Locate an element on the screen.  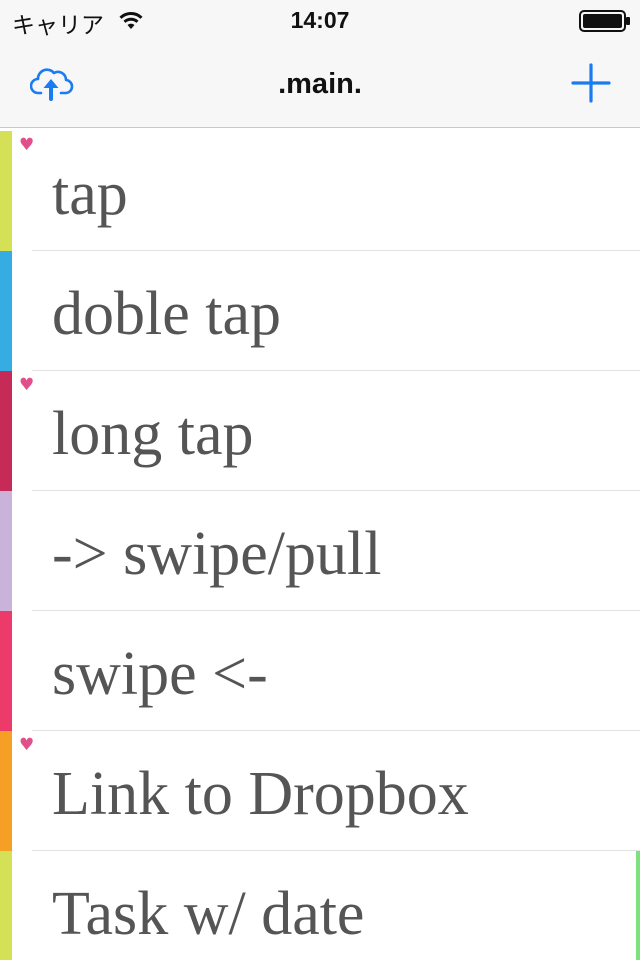
status-time: 14:07 is located at coordinates (320, 20).